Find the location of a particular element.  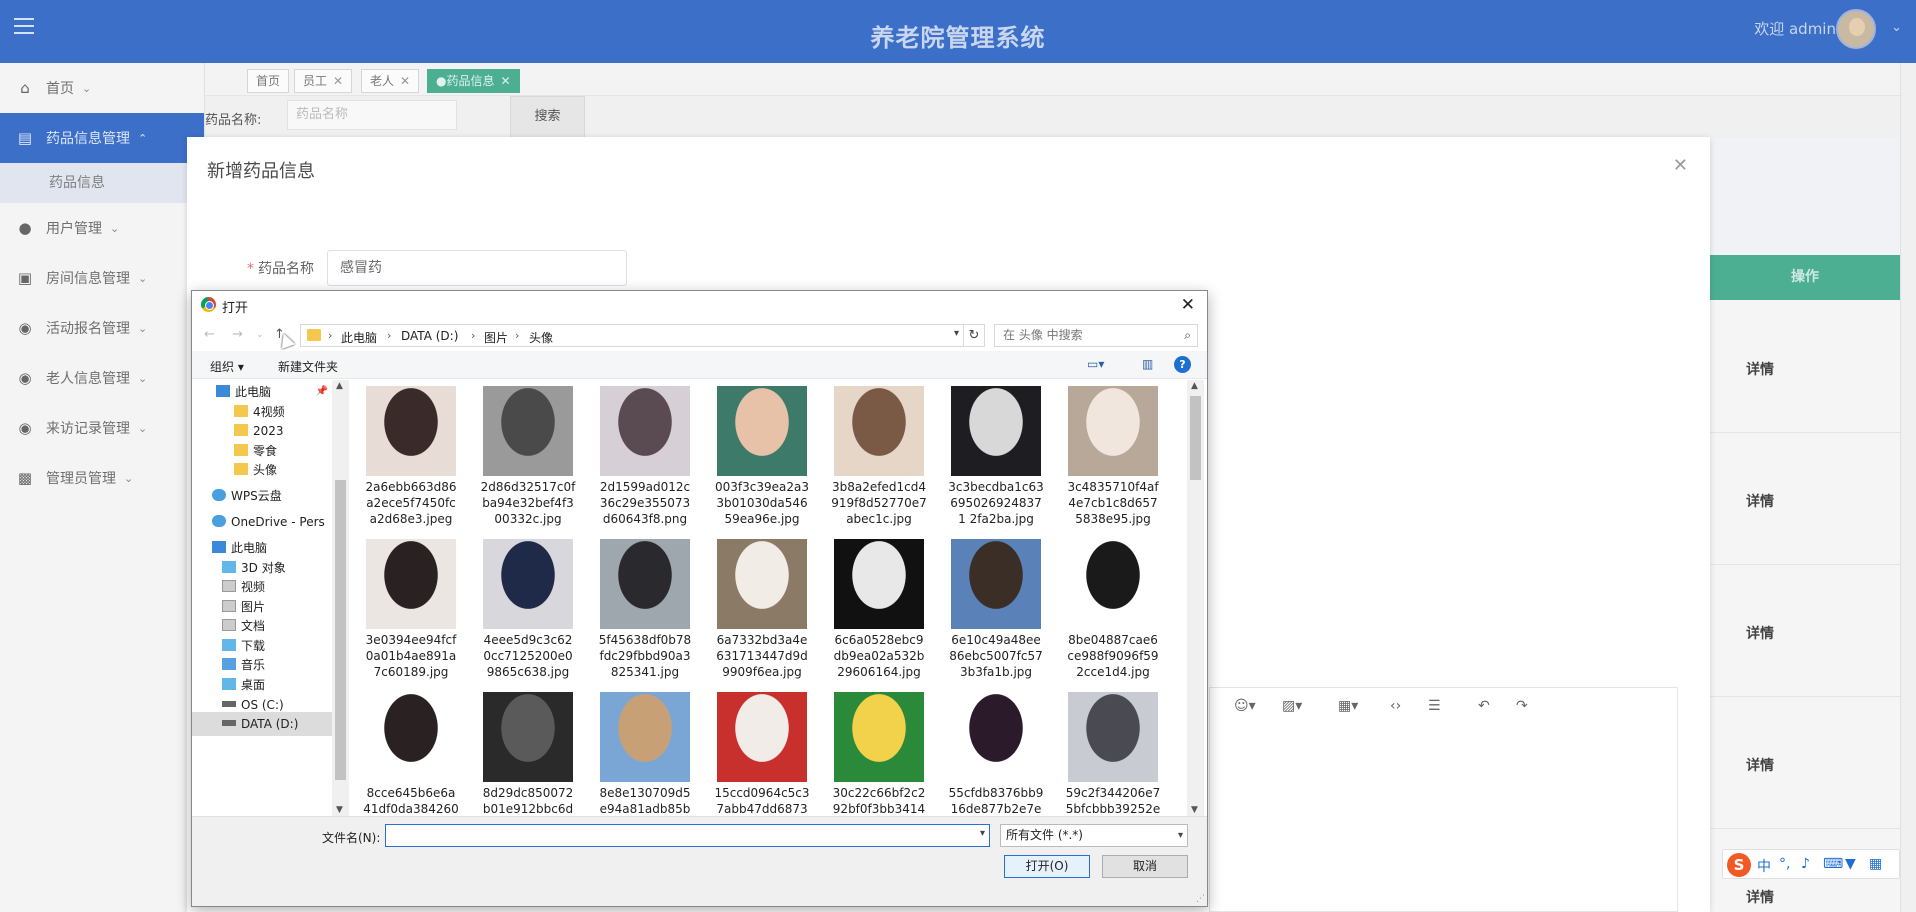

file-item: 6c6a0528ebc9db9ea02a532b29606164.jpg is located at coordinates (879, 609).